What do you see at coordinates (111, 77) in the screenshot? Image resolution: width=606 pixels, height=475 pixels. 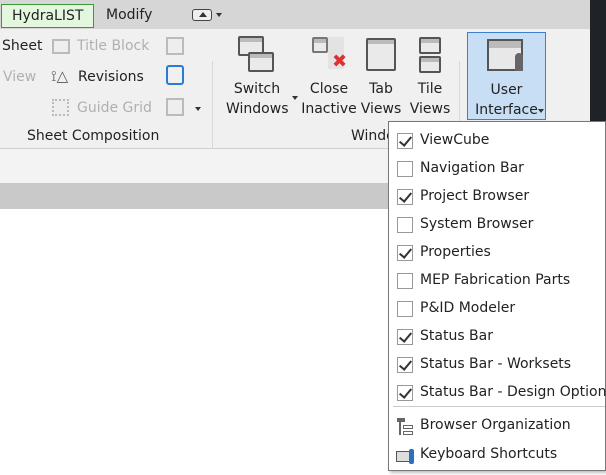 I see `revisions-button: Revisions` at bounding box center [111, 77].